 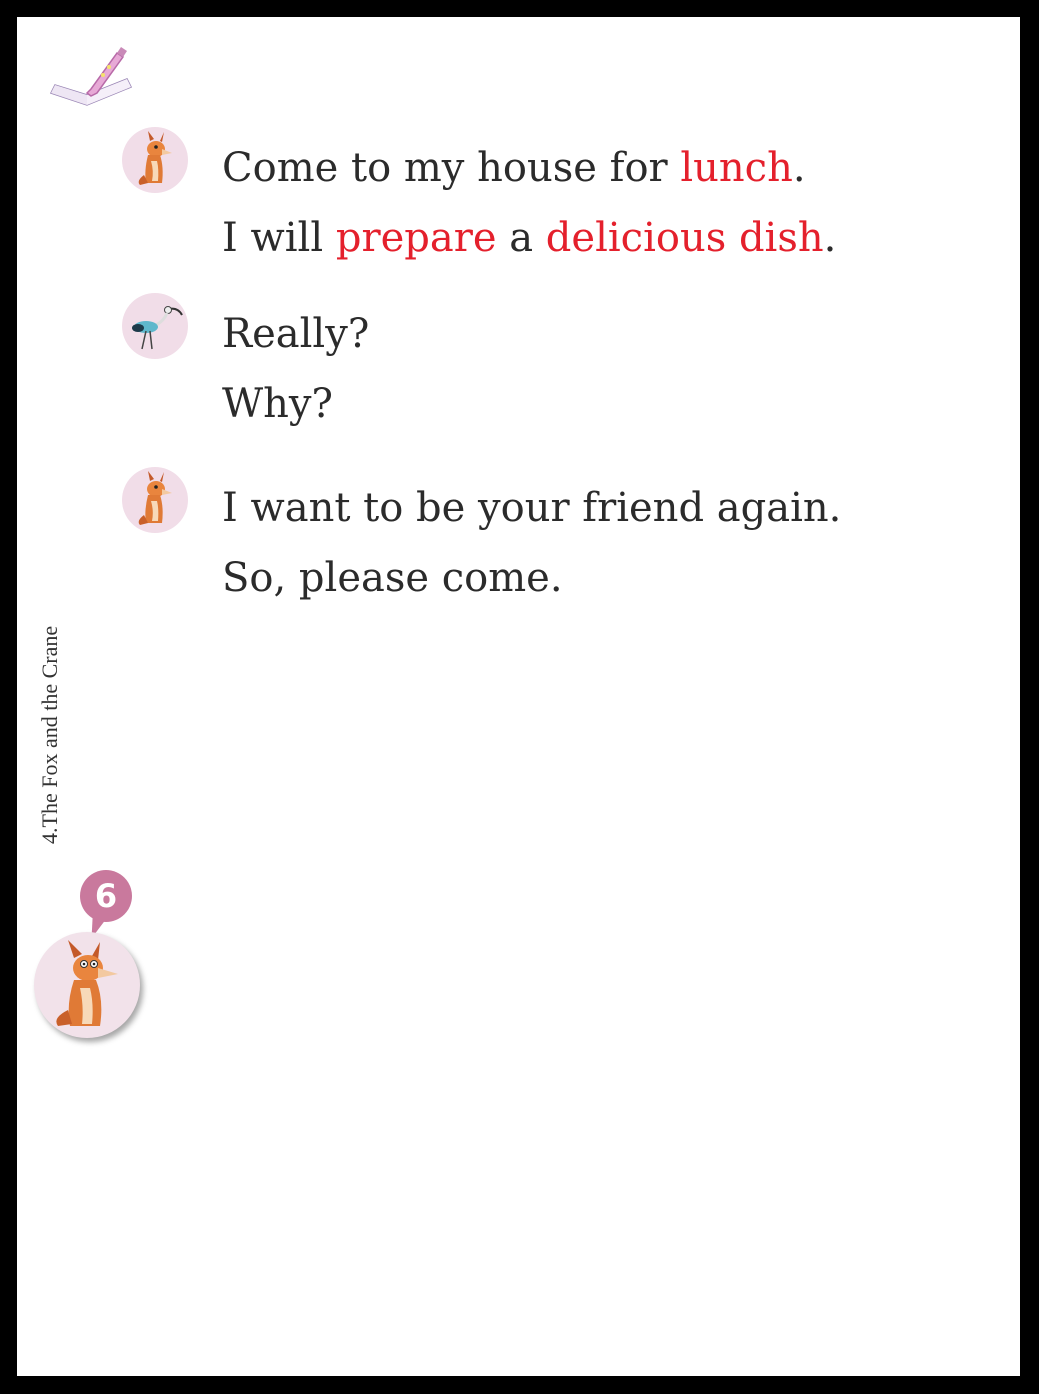 I want to click on dialog-line: Come to my house for lunch., so click(x=529, y=168).